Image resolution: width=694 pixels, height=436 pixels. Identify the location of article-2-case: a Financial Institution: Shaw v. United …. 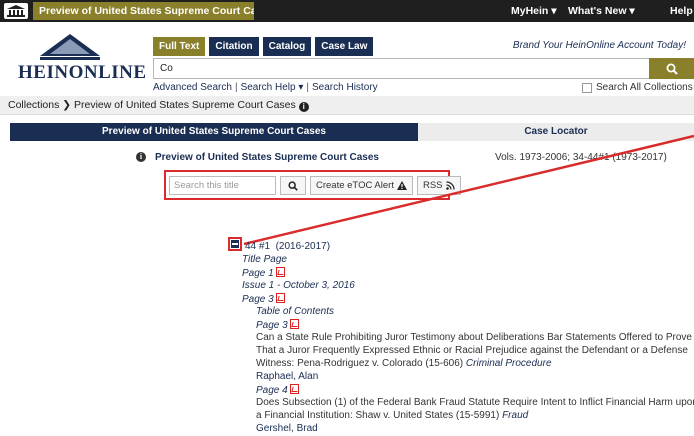
(378, 415).